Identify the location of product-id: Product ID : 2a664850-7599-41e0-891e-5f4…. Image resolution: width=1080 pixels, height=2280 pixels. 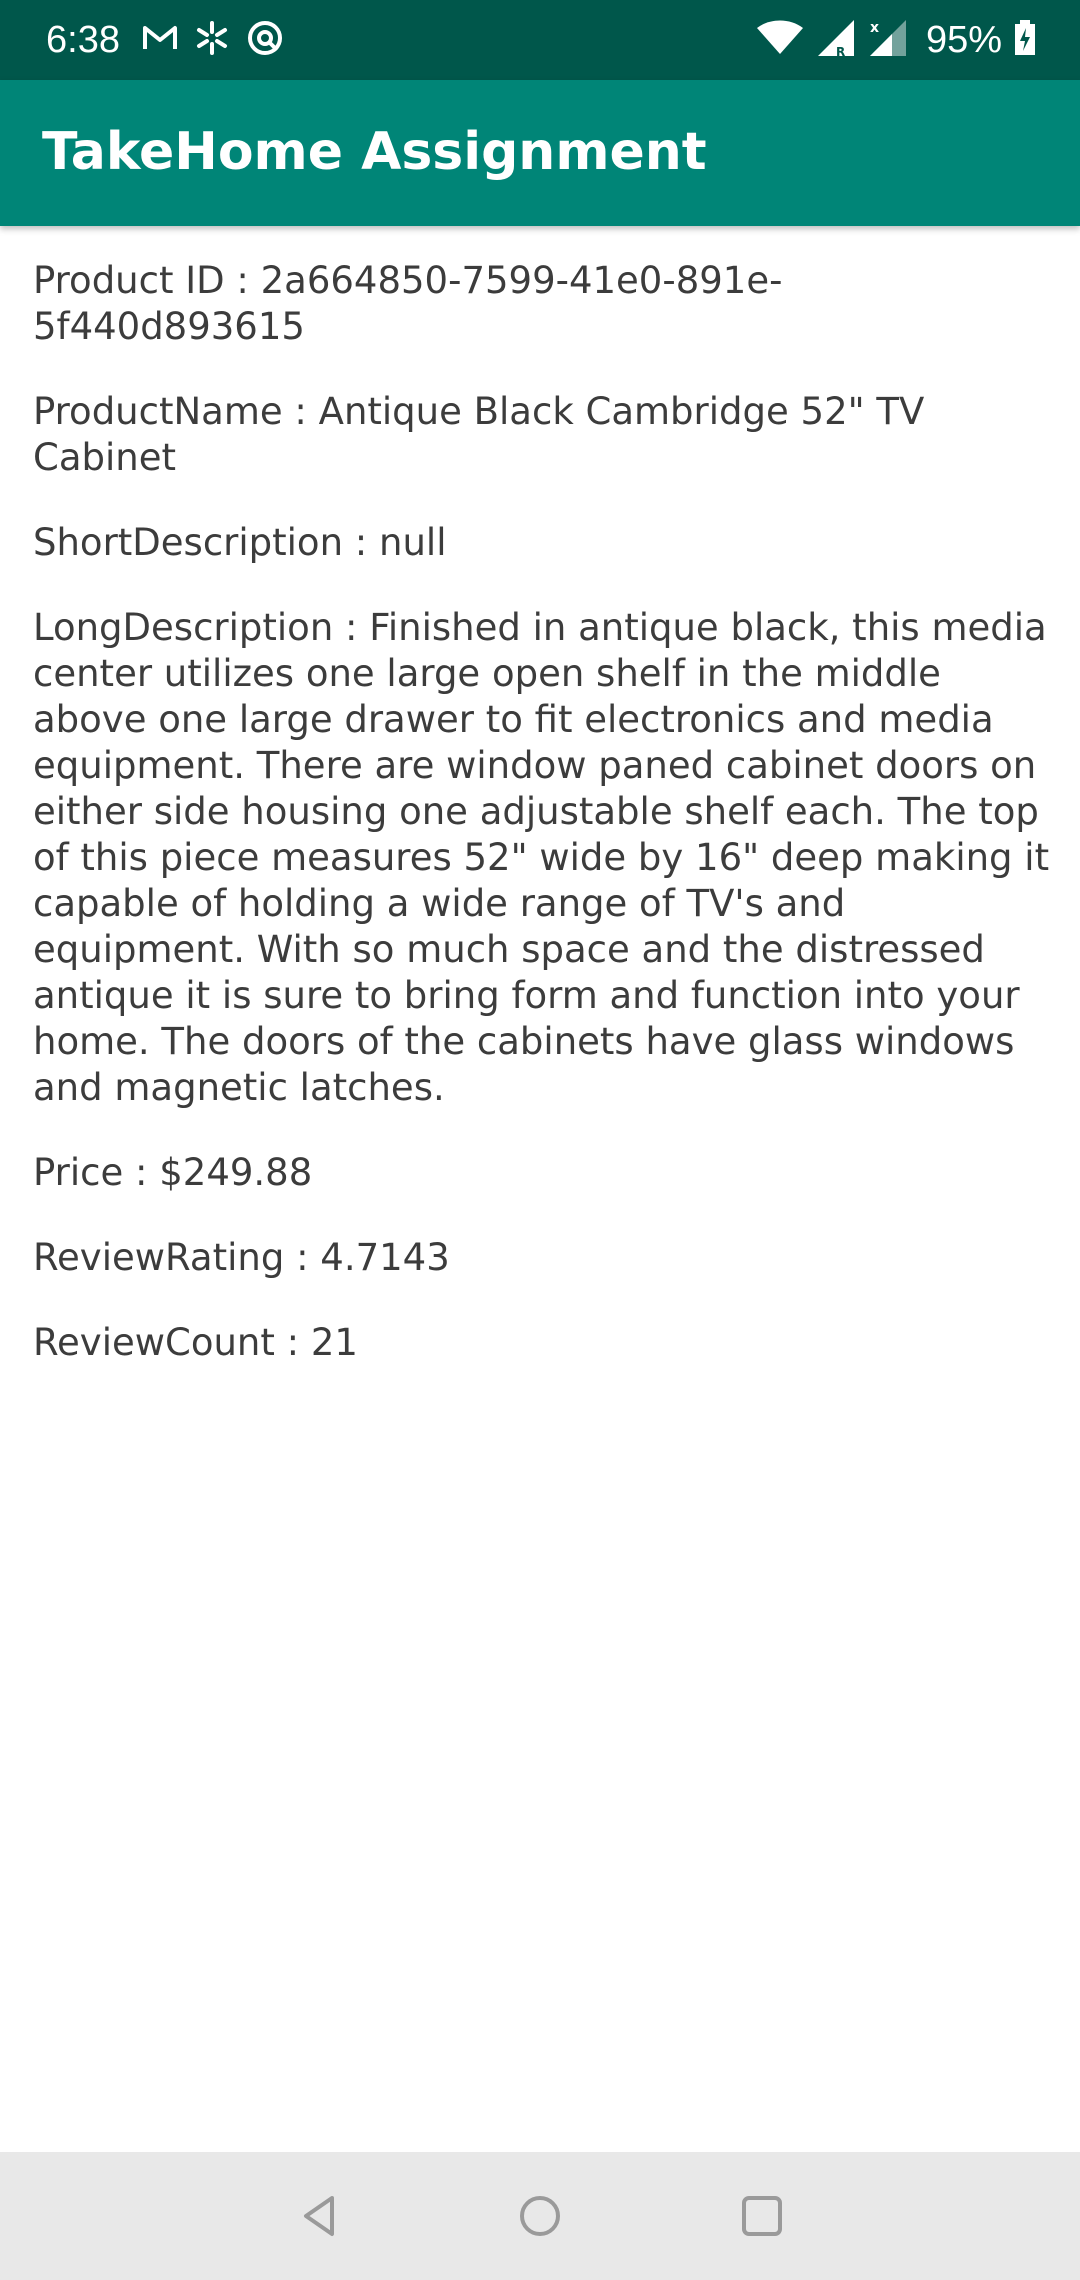
(408, 303).